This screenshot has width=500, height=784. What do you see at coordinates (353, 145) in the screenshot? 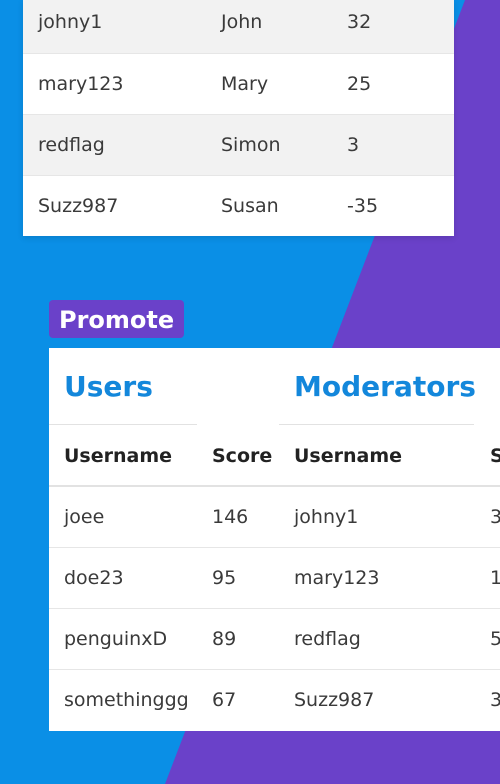
I see `age-cell: 3` at bounding box center [353, 145].